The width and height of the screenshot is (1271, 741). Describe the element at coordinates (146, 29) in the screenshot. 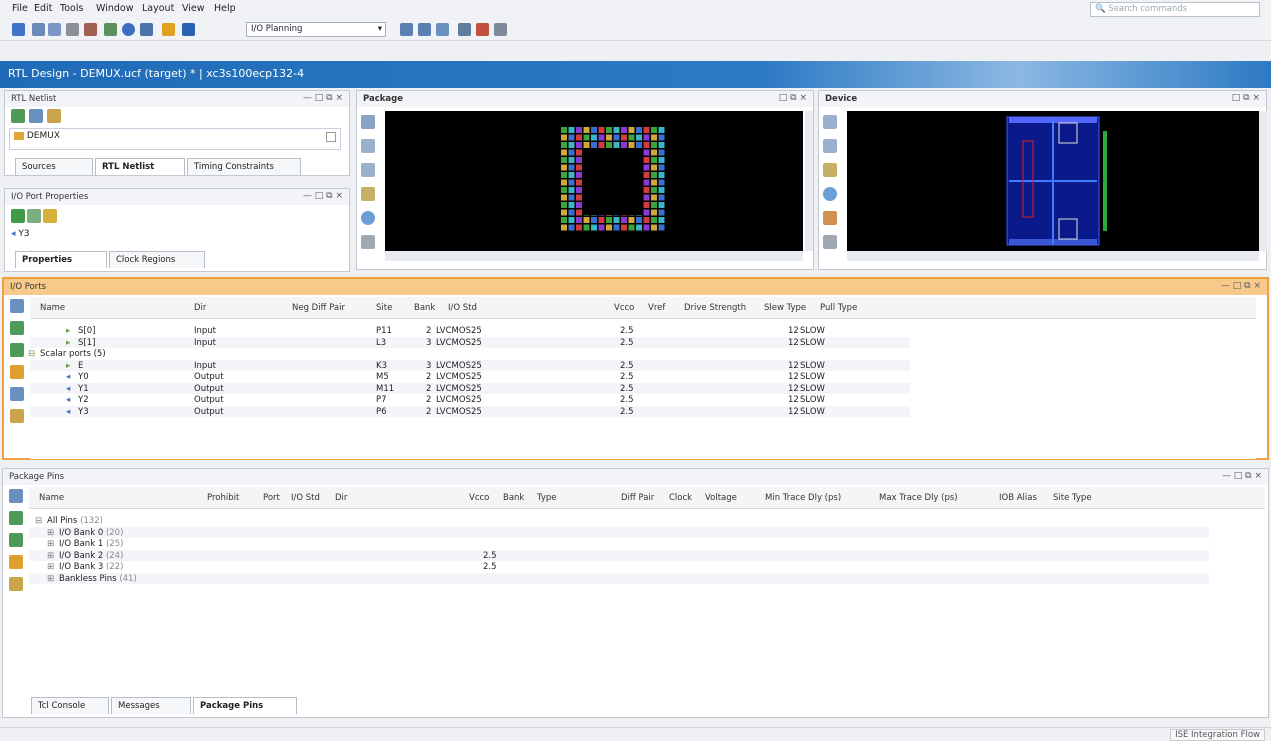

I see `settings-icon` at that location.